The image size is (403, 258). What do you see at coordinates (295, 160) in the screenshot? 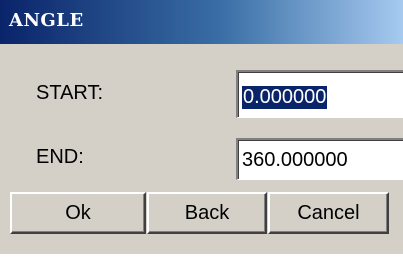
I see `end-value: 360.000000` at bounding box center [295, 160].